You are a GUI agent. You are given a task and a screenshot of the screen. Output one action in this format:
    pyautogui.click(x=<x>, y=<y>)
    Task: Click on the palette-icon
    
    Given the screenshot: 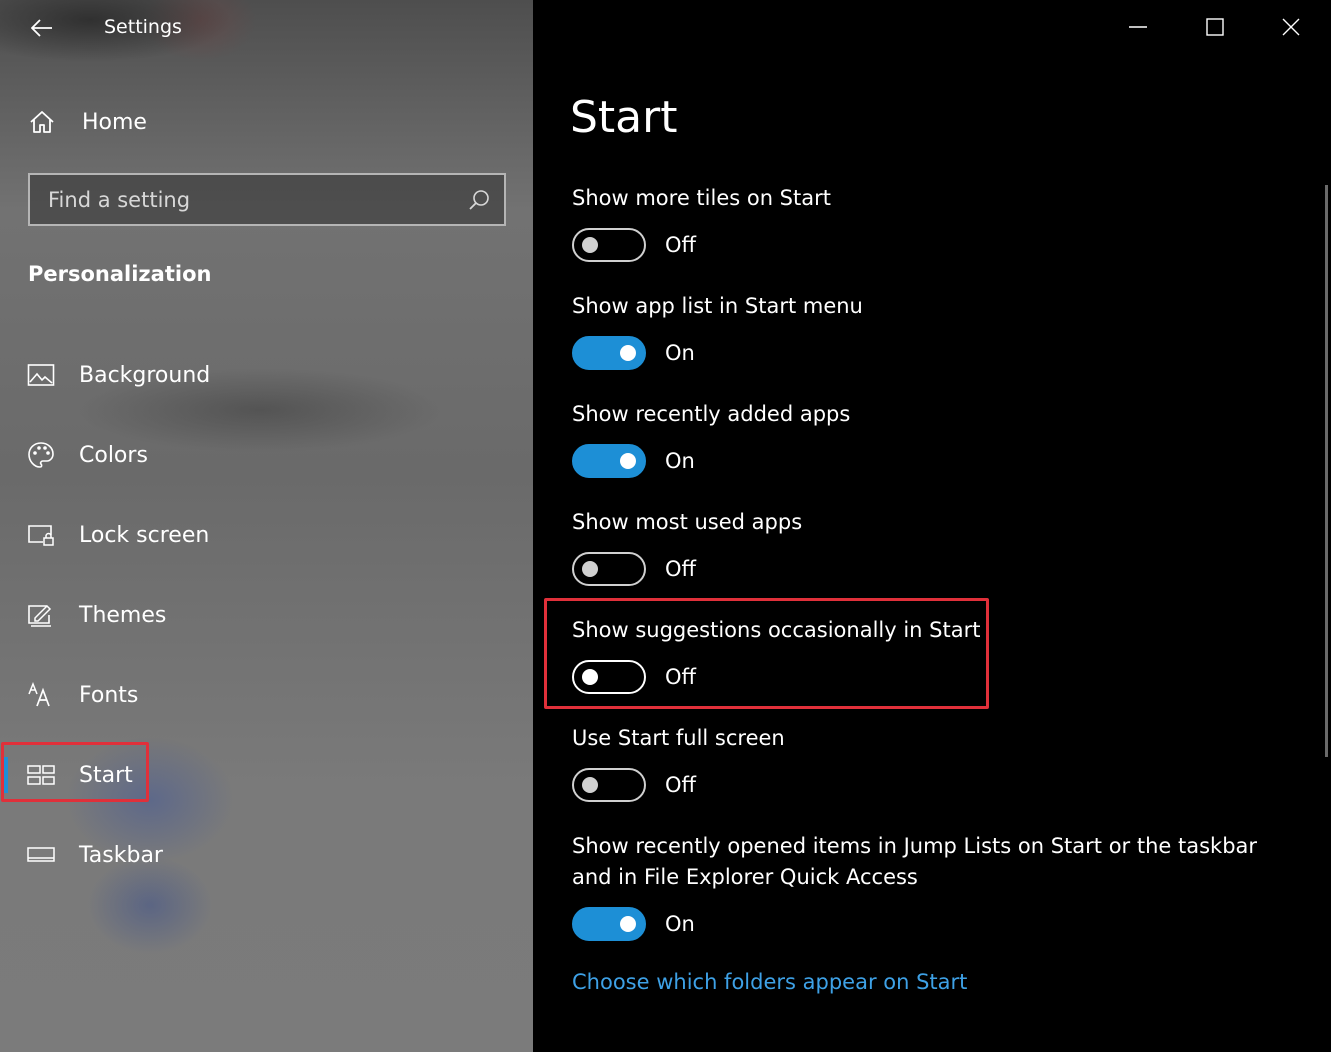 What is the action you would take?
    pyautogui.click(x=41, y=455)
    